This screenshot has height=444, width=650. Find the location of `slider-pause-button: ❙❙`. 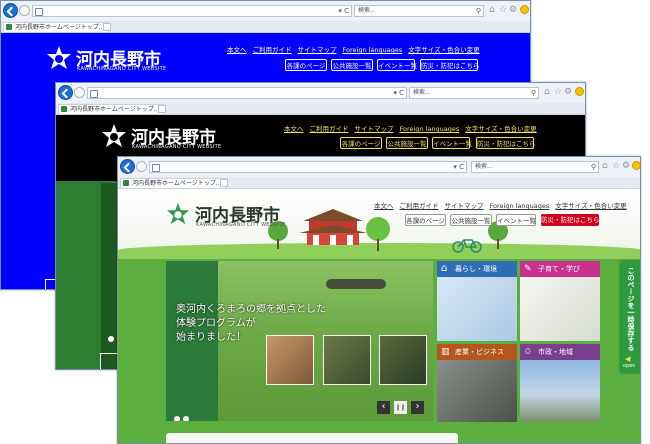

slider-pause-button: ❙❙ is located at coordinates (400, 407).